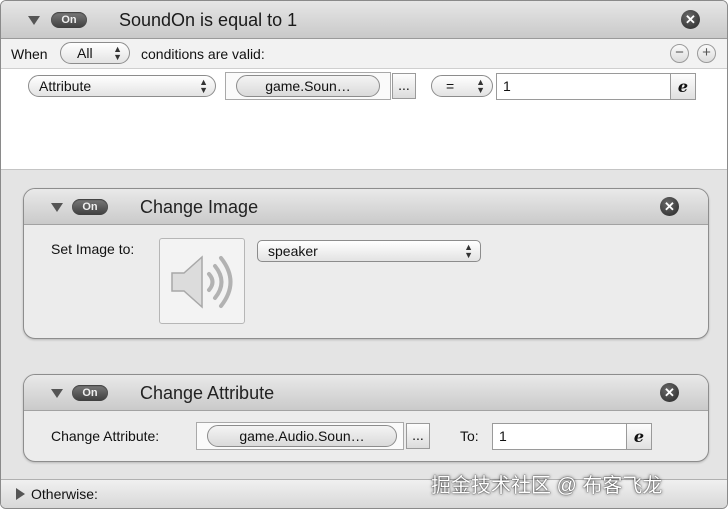 The image size is (728, 509). Describe the element at coordinates (364, 54) in the screenshot. I see `when-row: When All ▲ ▼ conditions are valid: − +` at that location.